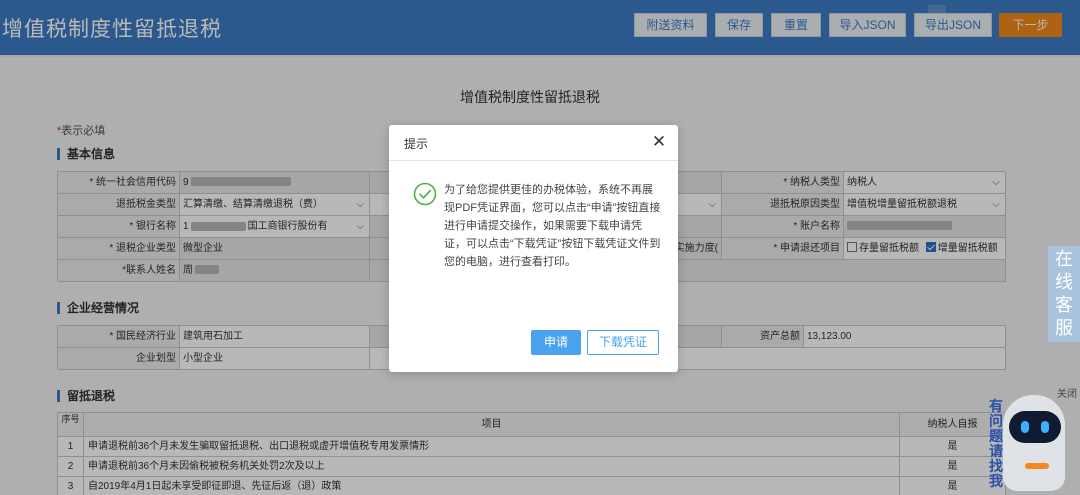  I want to click on robot-label: 有 问 题 请 找 我, so click(996, 443).